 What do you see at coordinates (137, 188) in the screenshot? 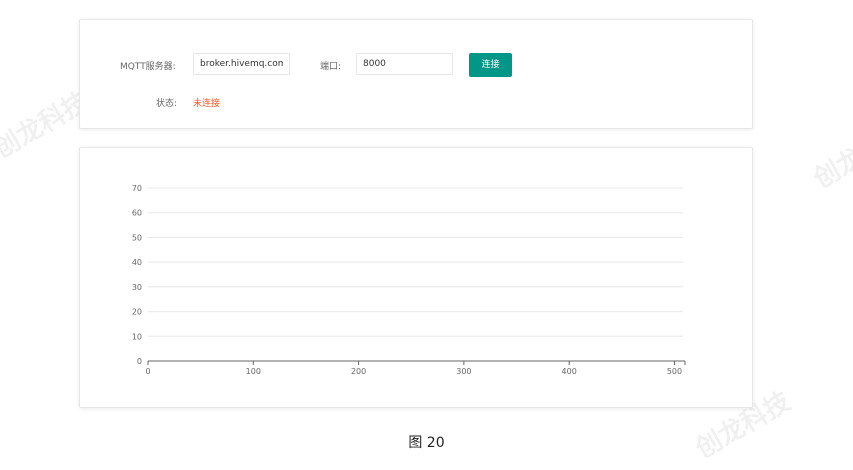
I see `y-tick-label: 70` at bounding box center [137, 188].